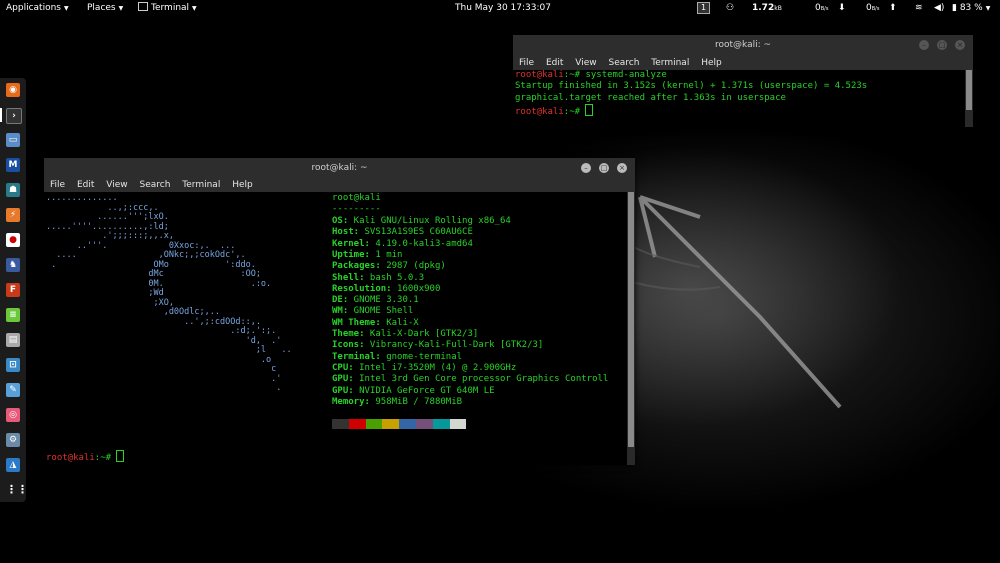  What do you see at coordinates (416, 232) in the screenshot?
I see `info-value: SVS13A1S9ES C60AU6CE` at bounding box center [416, 232].